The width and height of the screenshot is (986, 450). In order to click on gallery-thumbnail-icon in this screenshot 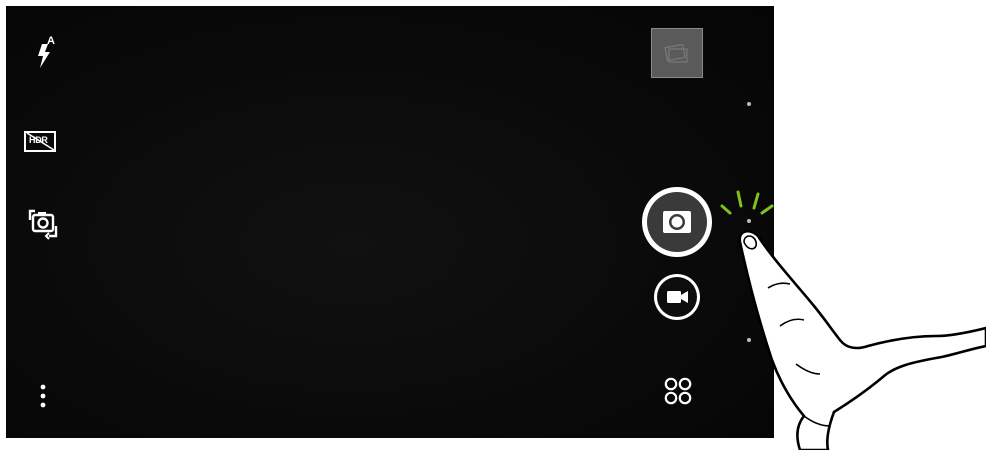, I will do `click(676, 53)`.